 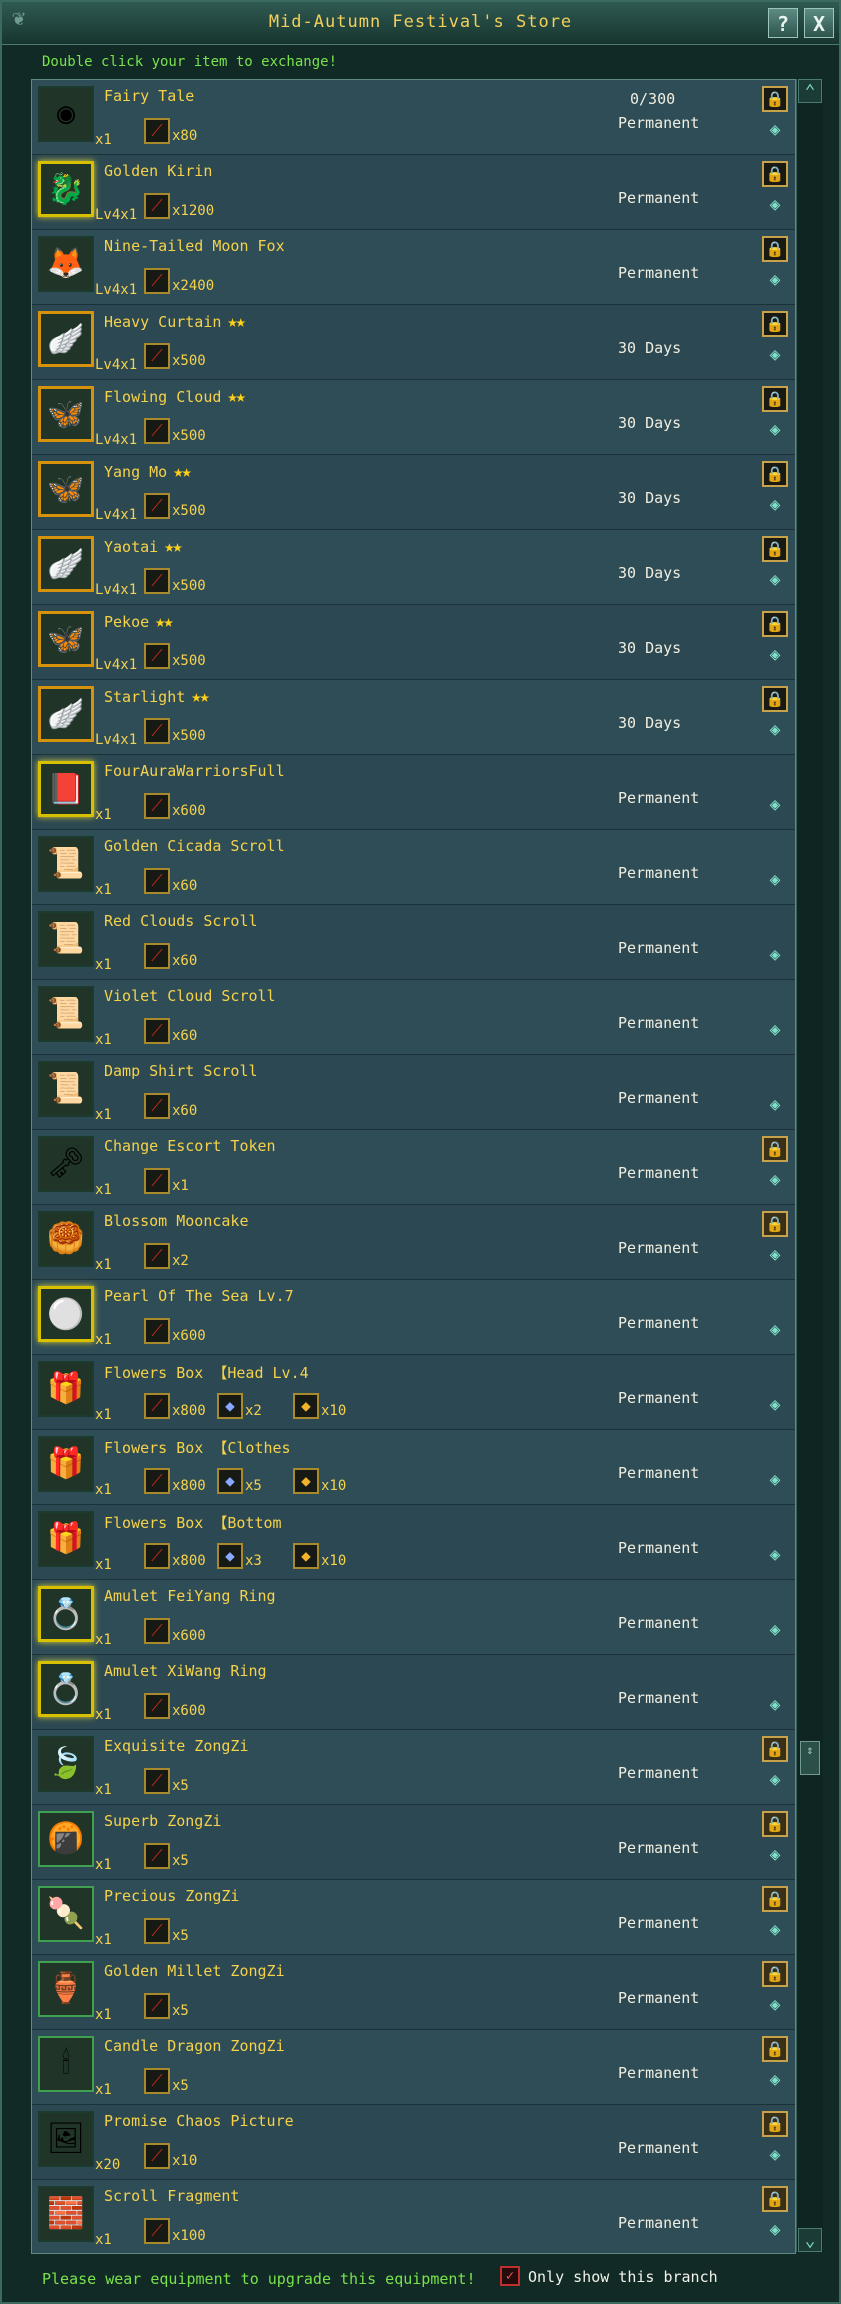 What do you see at coordinates (413, 342) in the screenshot?
I see `item-row: 🪽 Heavy Curtain ★★ Lv4x1 ⟋ x500 30 Days 🔒 ◈` at bounding box center [413, 342].